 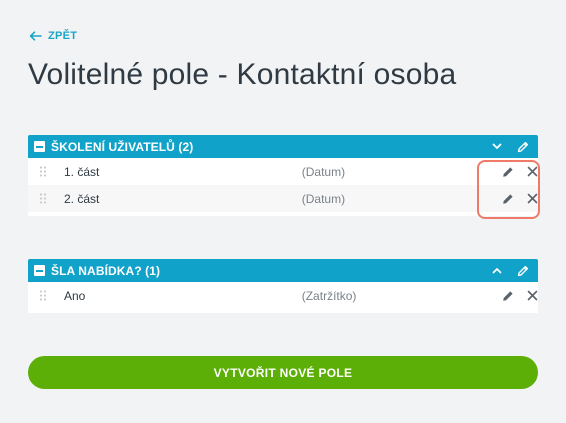 What do you see at coordinates (122, 146) in the screenshot?
I see `group-title: ŠKOLENÍ UŽIVATELŮ (2)` at bounding box center [122, 146].